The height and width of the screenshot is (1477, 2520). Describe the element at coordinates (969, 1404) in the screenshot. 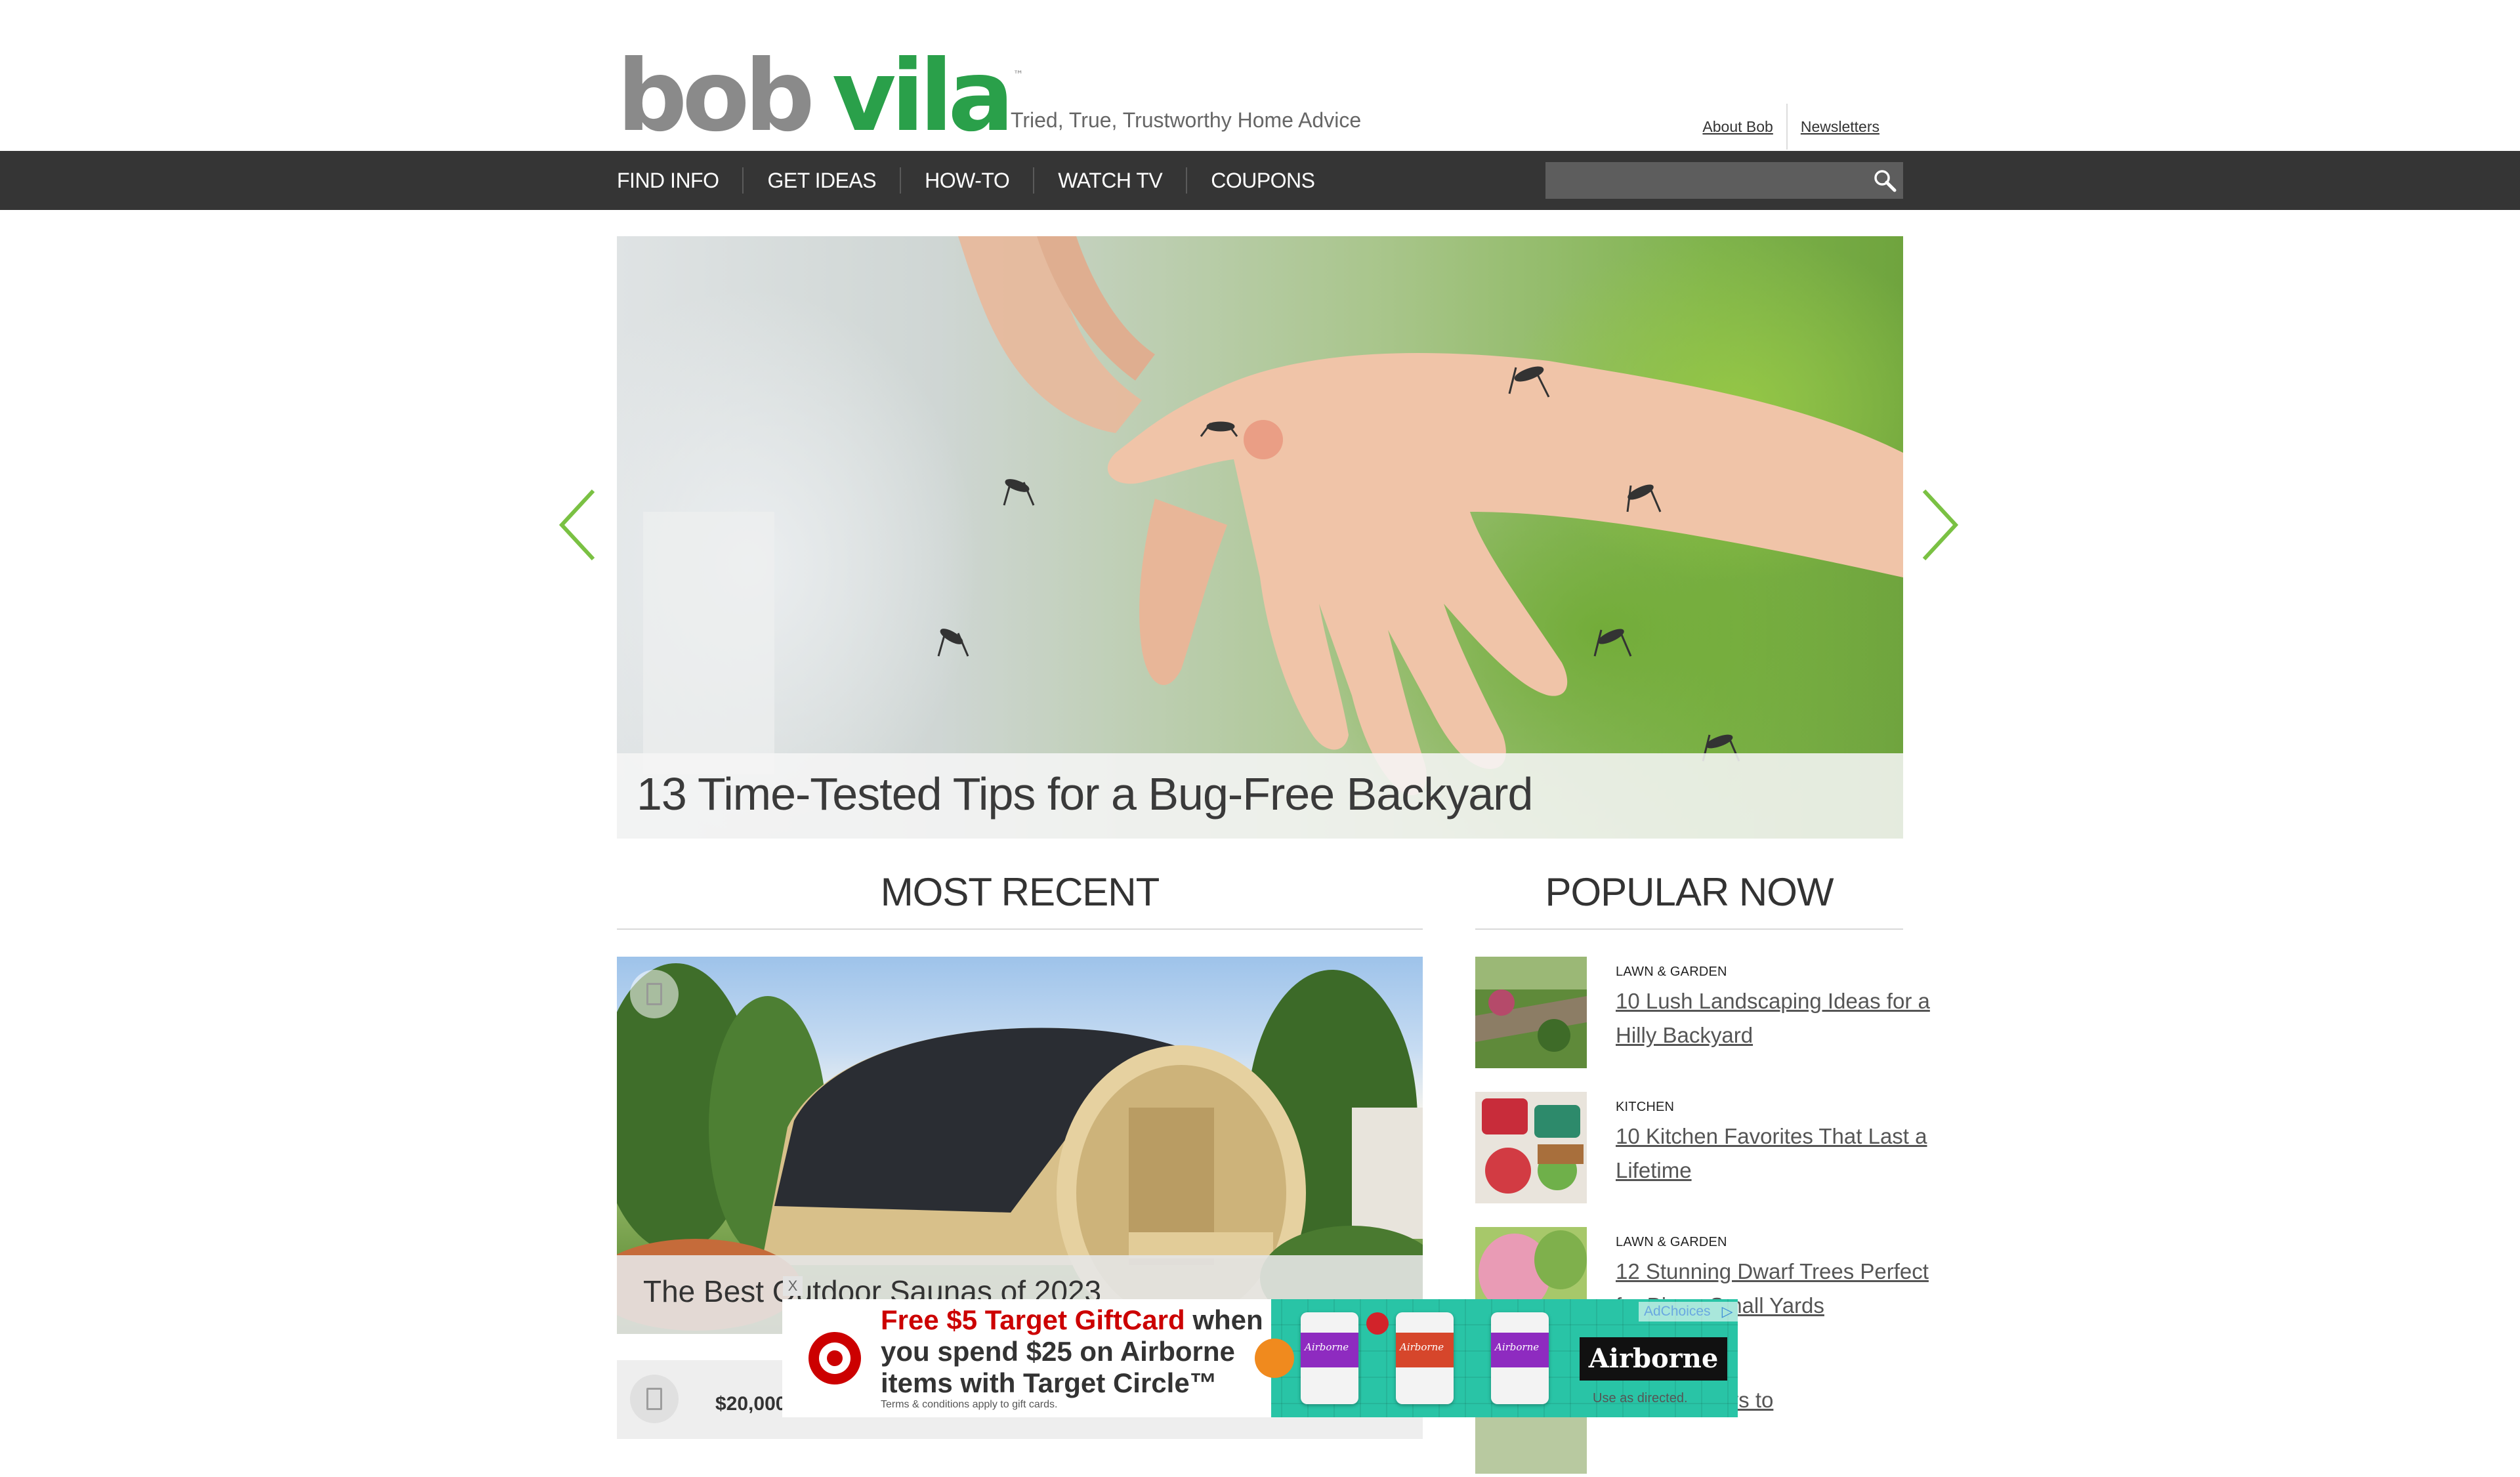

I see `ad-terms: Terms & conditions apply to gift cards.` at that location.